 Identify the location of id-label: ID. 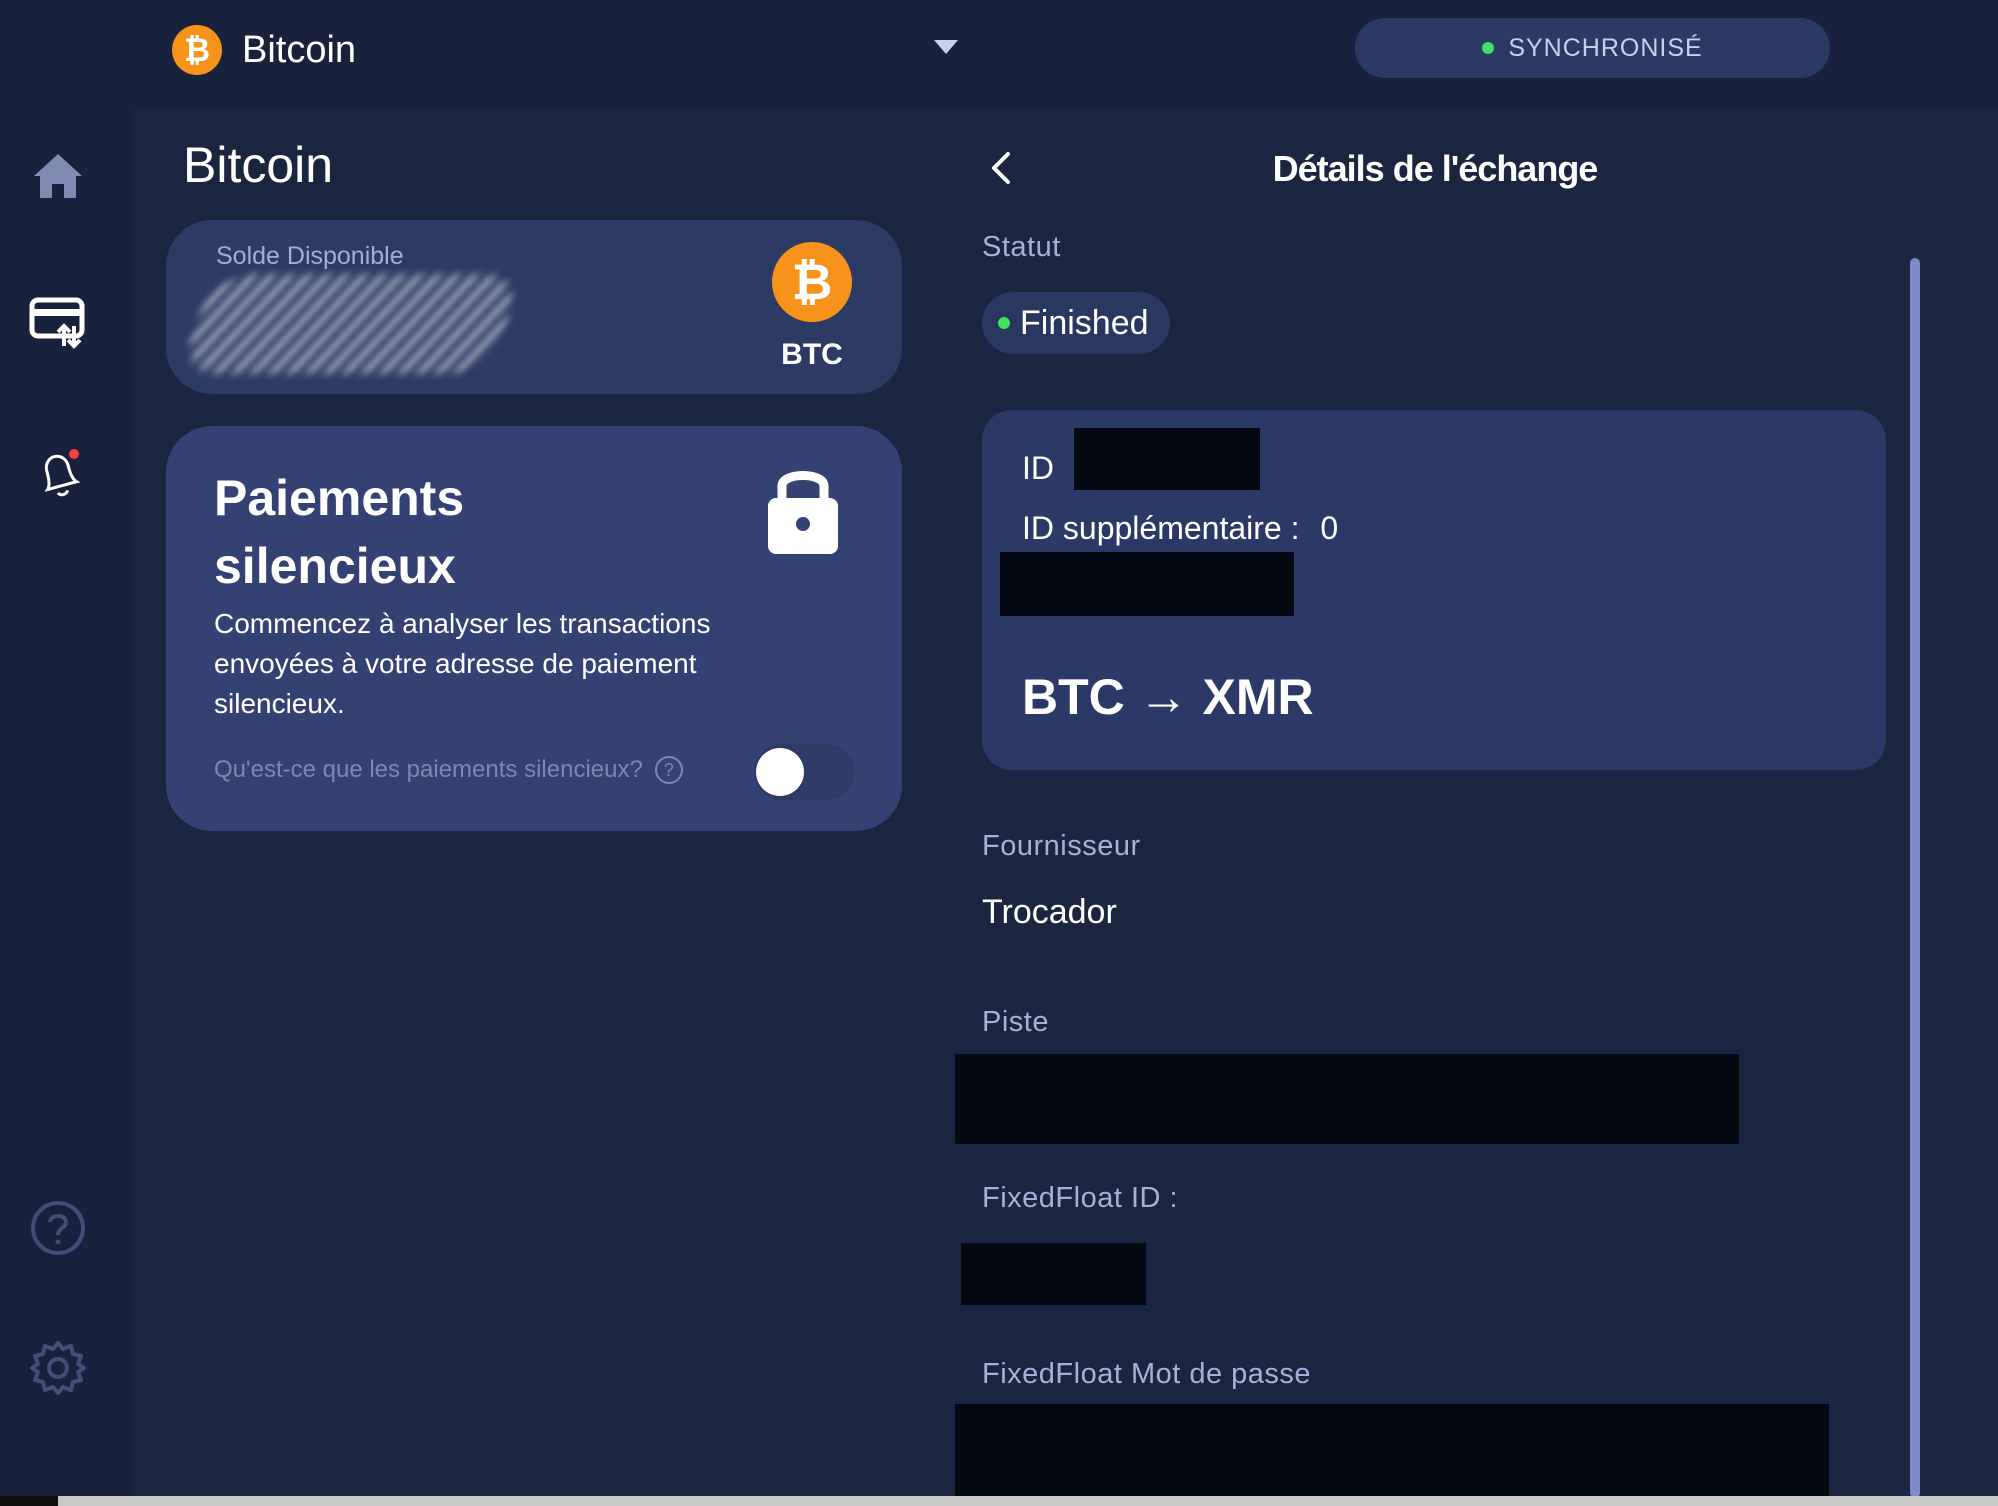
(1038, 468).